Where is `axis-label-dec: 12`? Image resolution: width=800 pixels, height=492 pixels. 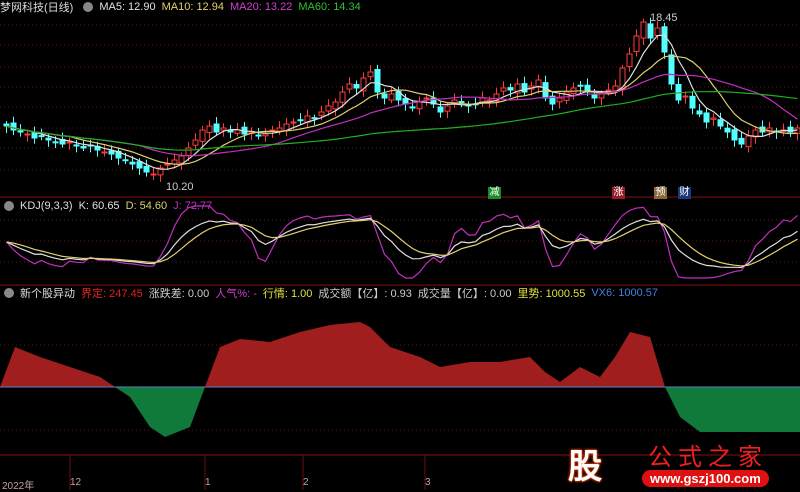 axis-label-dec: 12 is located at coordinates (76, 482).